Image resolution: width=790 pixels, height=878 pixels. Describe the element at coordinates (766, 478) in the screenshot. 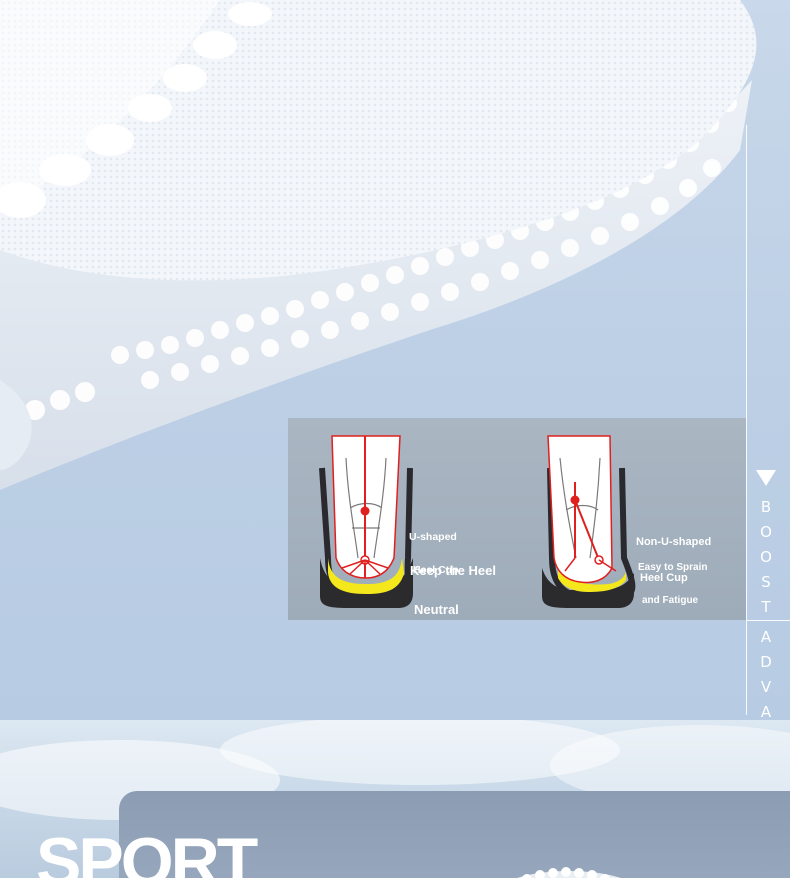

I see `triangle-down-icon` at that location.